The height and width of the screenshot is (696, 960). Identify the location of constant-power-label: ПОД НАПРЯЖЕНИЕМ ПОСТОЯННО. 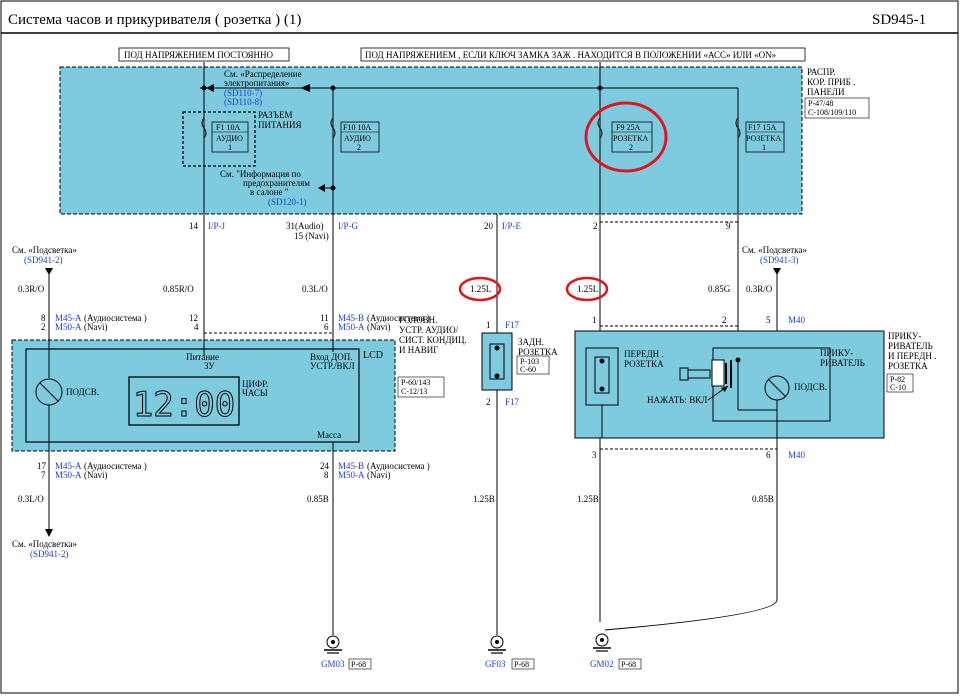
(199, 55).